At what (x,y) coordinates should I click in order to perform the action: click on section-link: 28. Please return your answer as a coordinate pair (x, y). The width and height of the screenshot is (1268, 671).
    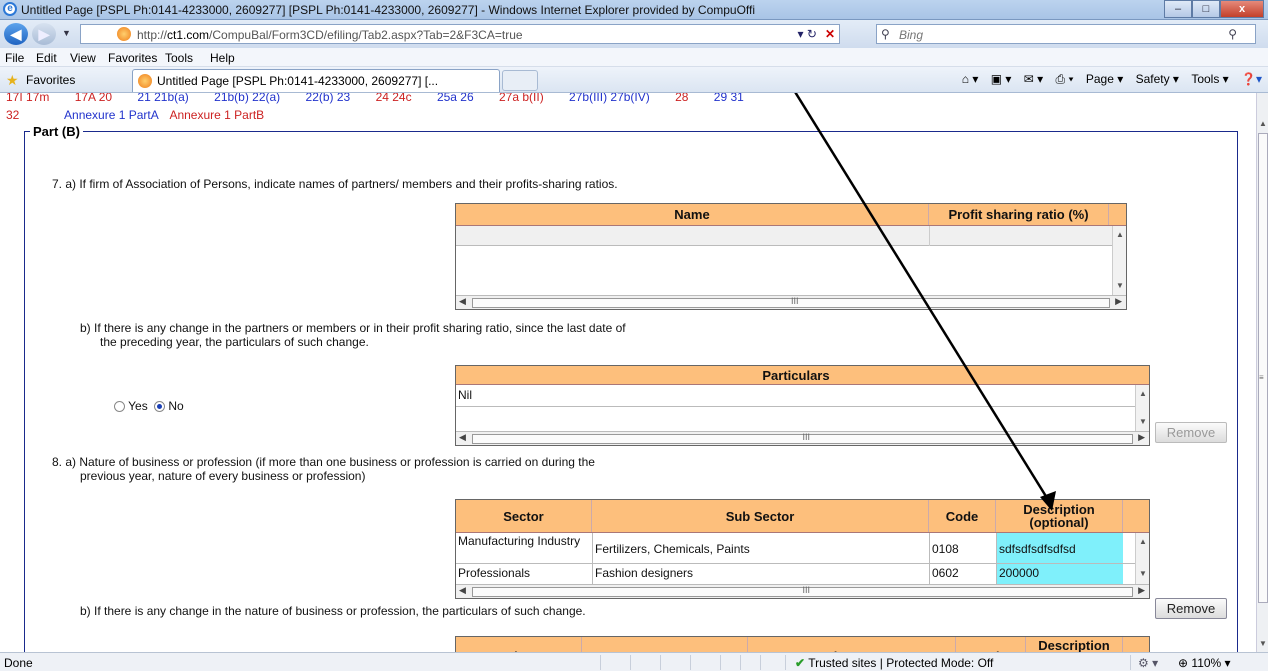
    Looking at the image, I should click on (681, 98).